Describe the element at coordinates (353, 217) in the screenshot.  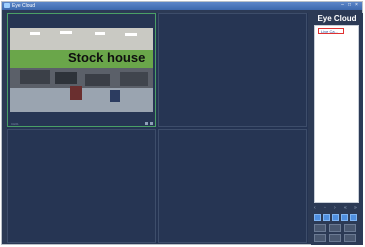
I see `fullscreen-button` at that location.